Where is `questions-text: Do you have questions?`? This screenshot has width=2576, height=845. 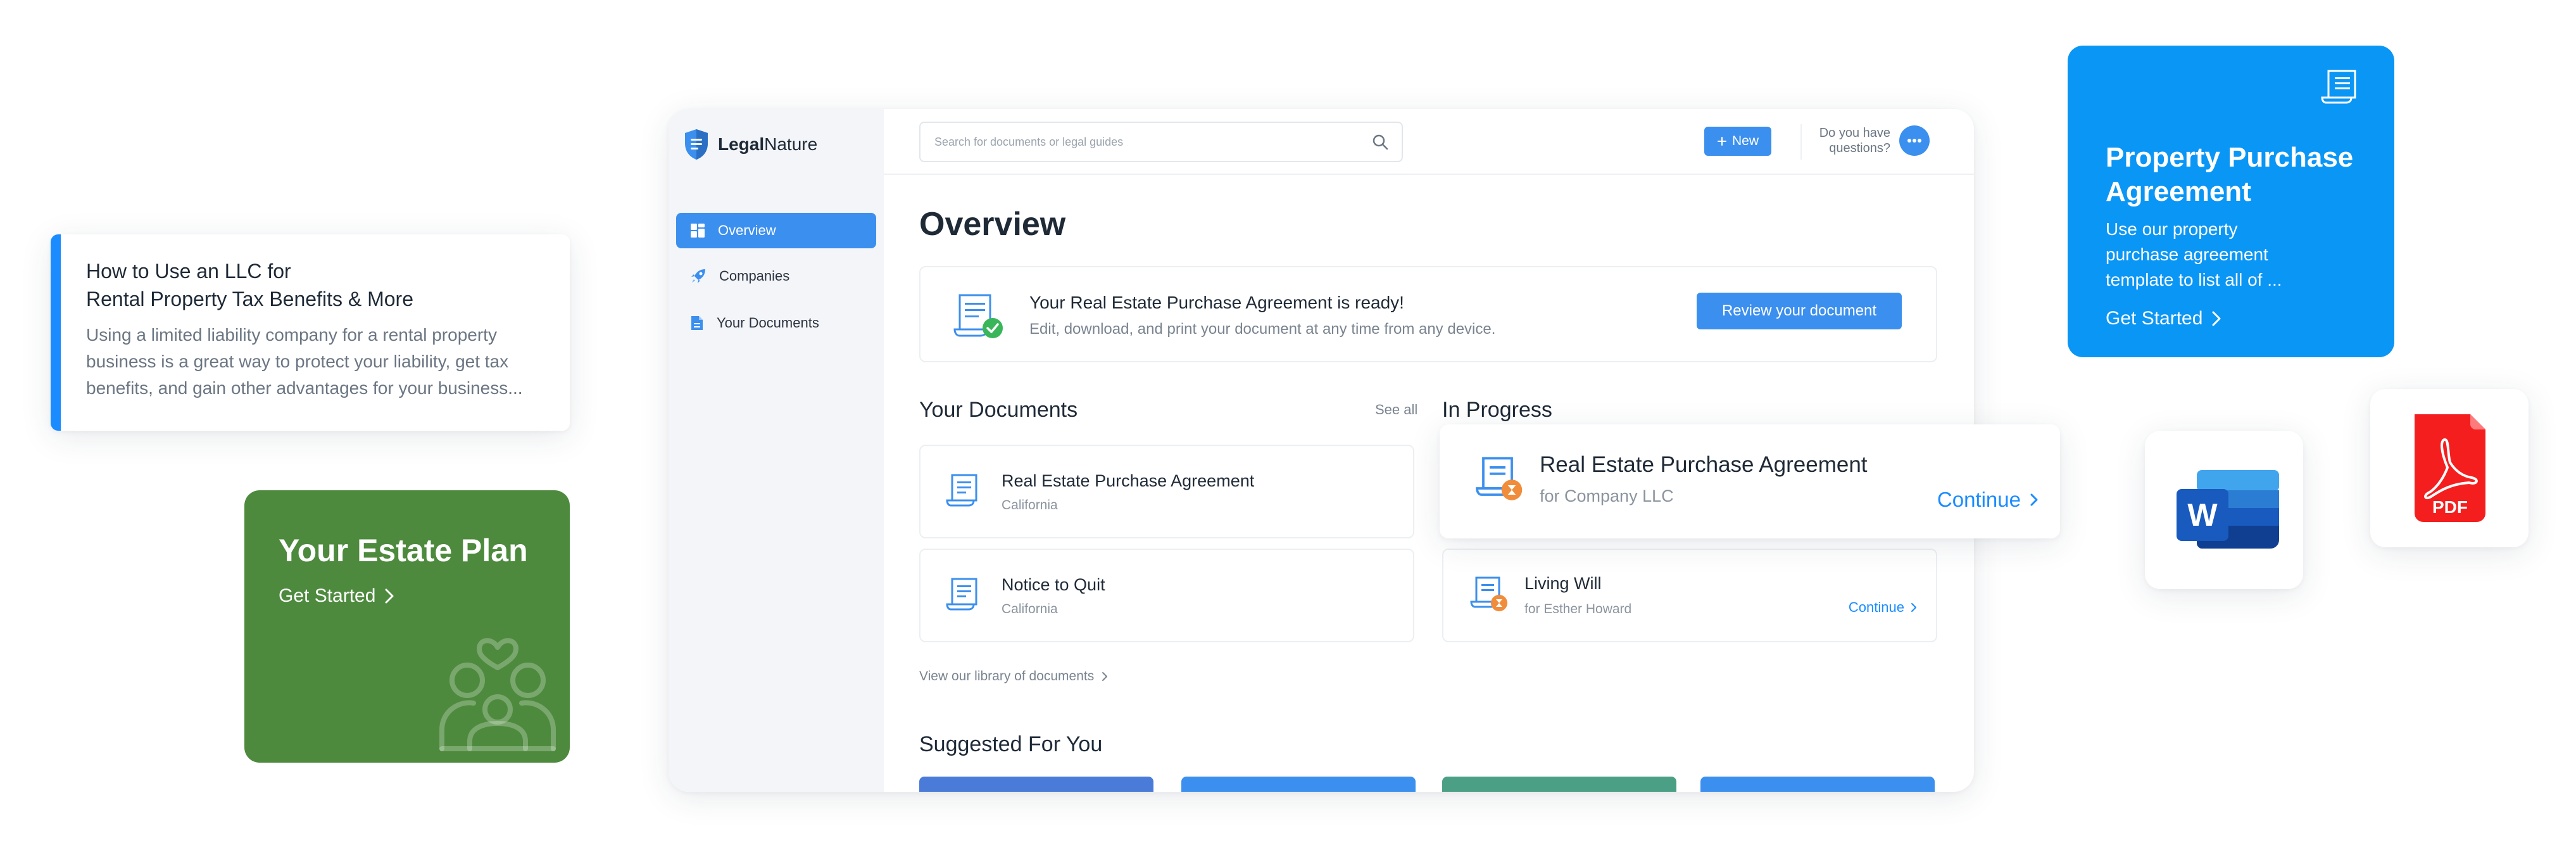
questions-text: Do you have questions? is located at coordinates (1852, 140).